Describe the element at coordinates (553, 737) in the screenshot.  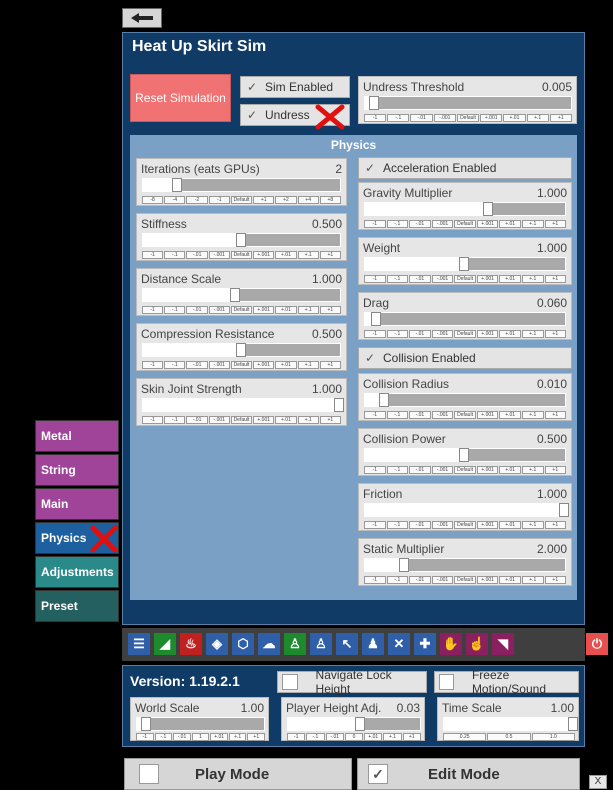
I see `step-button: 1.0` at that location.